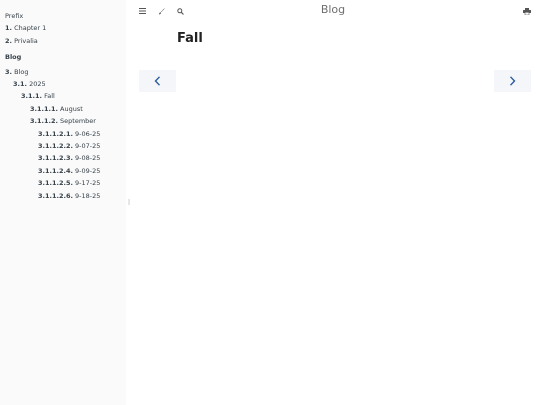 The image size is (540, 405). I want to click on toc-item-post: 3.1.1.2.2. 9-07-25, so click(63, 146).